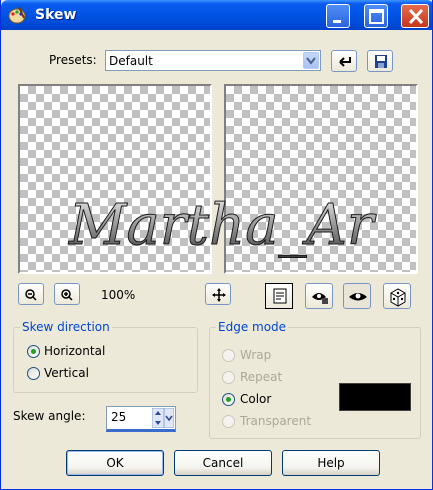  What do you see at coordinates (338, 16) in the screenshot?
I see `minimize-button` at bounding box center [338, 16].